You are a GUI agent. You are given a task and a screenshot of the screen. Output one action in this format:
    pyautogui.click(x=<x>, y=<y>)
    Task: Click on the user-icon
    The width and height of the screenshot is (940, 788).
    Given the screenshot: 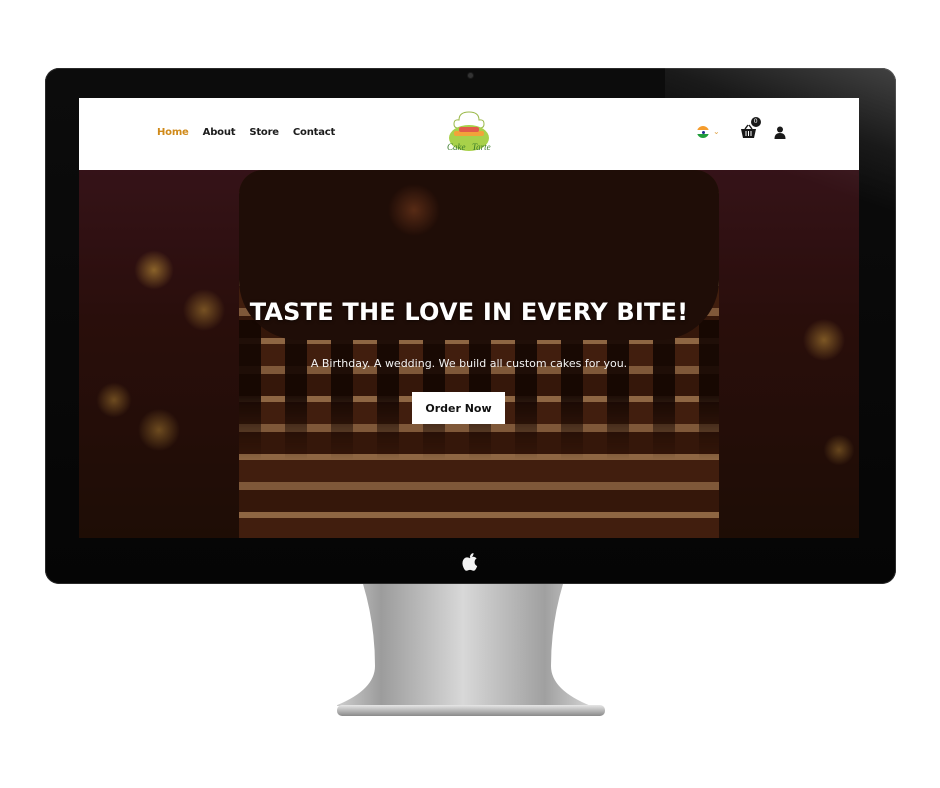 What is the action you would take?
    pyautogui.click(x=780, y=132)
    